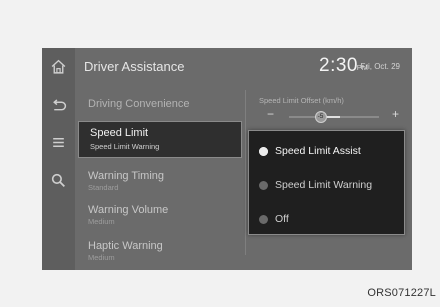 Image resolution: width=440 pixels, height=307 pixels. I want to click on menu-item-speed-limit: Speed Limit Speed Limit Warning, so click(160, 139).